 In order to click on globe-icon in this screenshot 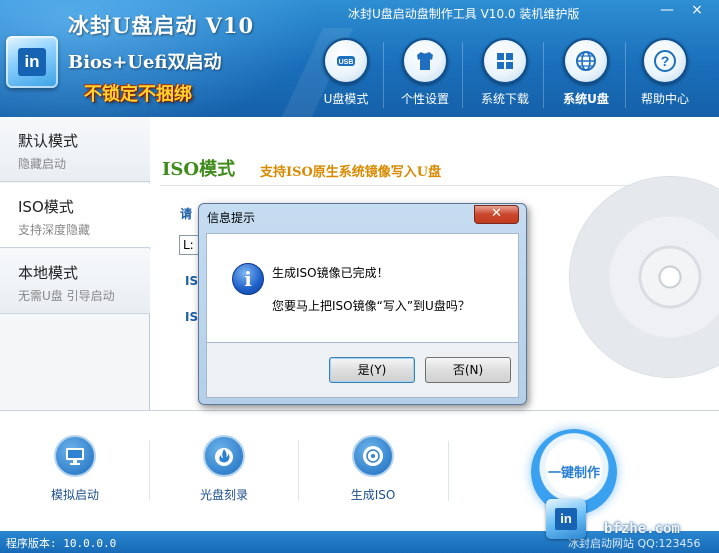, I will do `click(586, 61)`.